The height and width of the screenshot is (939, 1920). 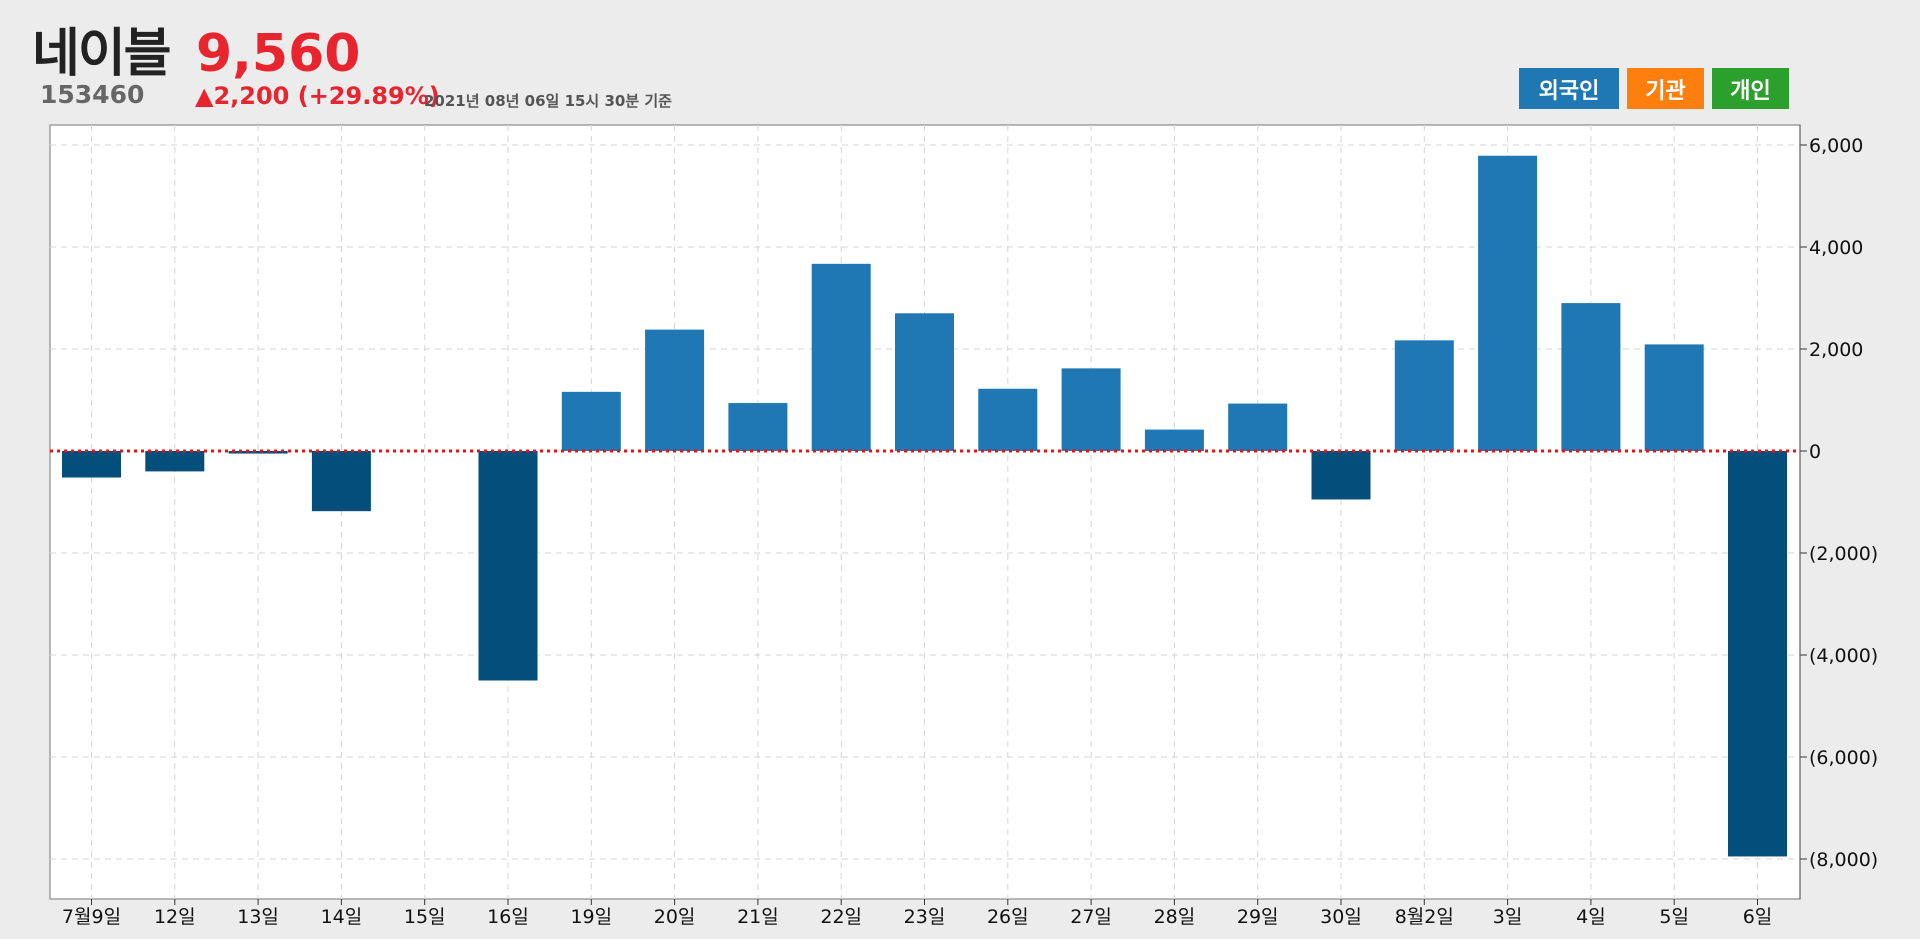 What do you see at coordinates (1341, 917) in the screenshot?
I see `x-tick-label: 30일` at bounding box center [1341, 917].